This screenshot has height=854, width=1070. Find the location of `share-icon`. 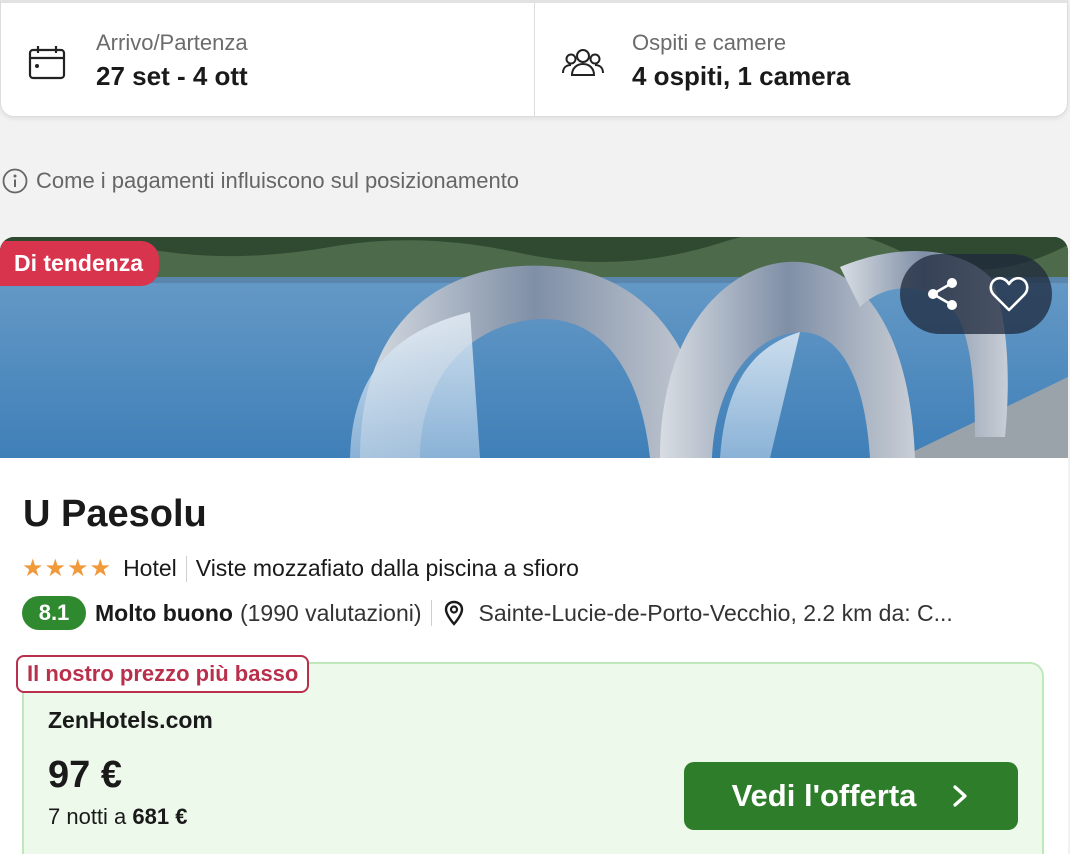

share-icon is located at coordinates (942, 294).